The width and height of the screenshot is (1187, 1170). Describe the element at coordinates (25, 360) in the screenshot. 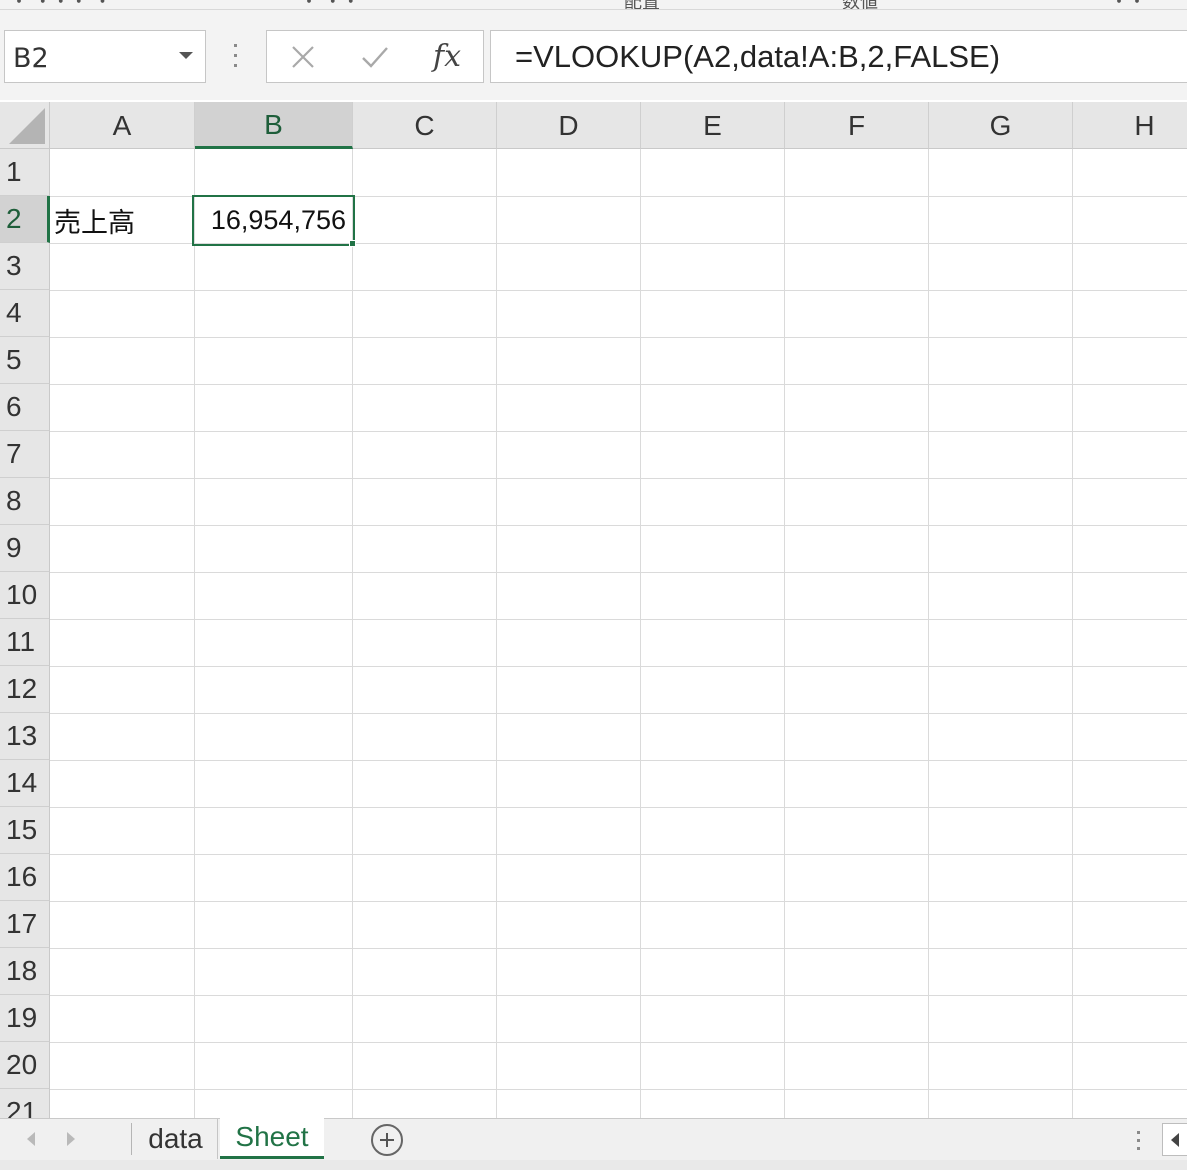

I see `row-header: 5` at that location.